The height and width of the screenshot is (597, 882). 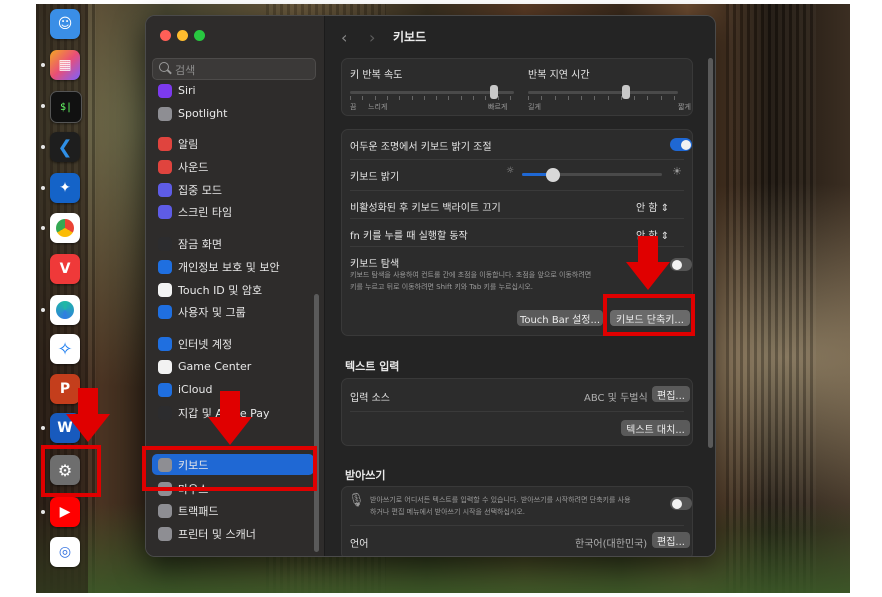 I want to click on moon-icon, so click(x=165, y=189).